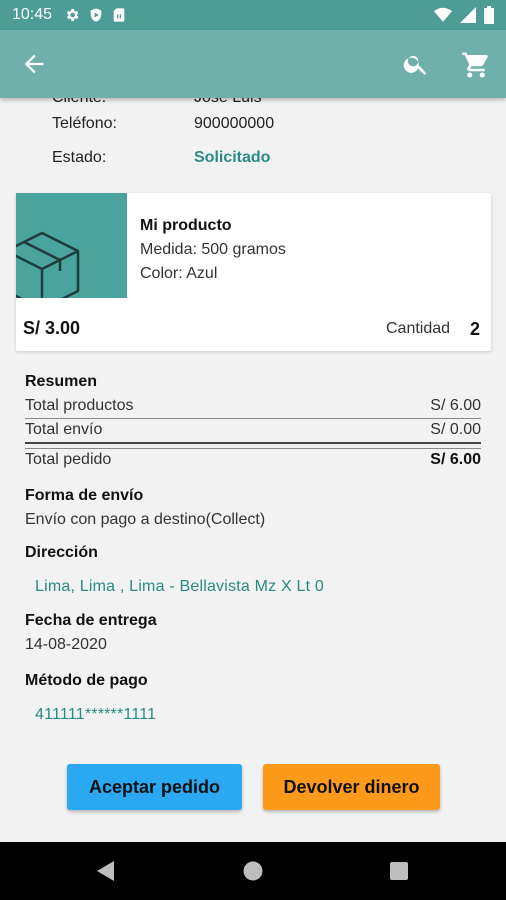 The image size is (506, 900). I want to click on accept-order-button: Aceptar pedido, so click(154, 787).